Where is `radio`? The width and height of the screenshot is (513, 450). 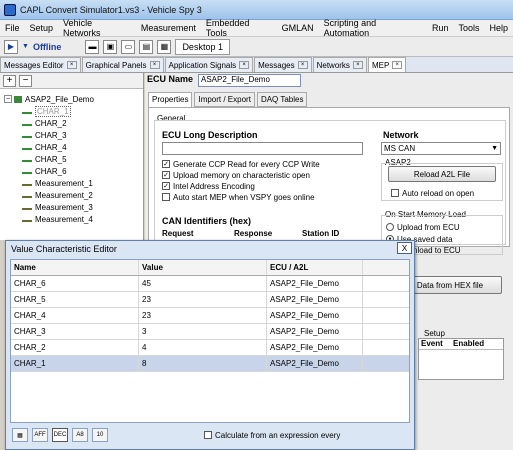 radio is located at coordinates (390, 227).